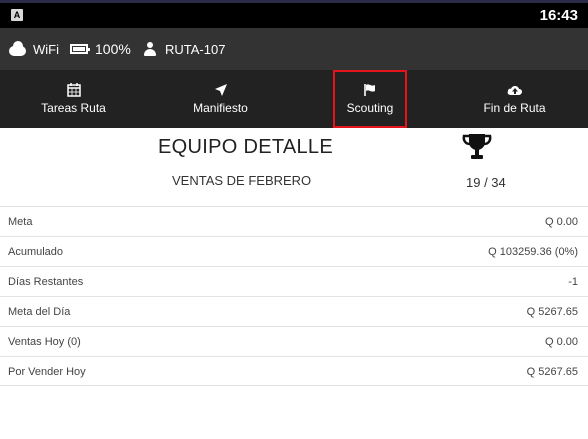  I want to click on cloud-icon, so click(17, 48).